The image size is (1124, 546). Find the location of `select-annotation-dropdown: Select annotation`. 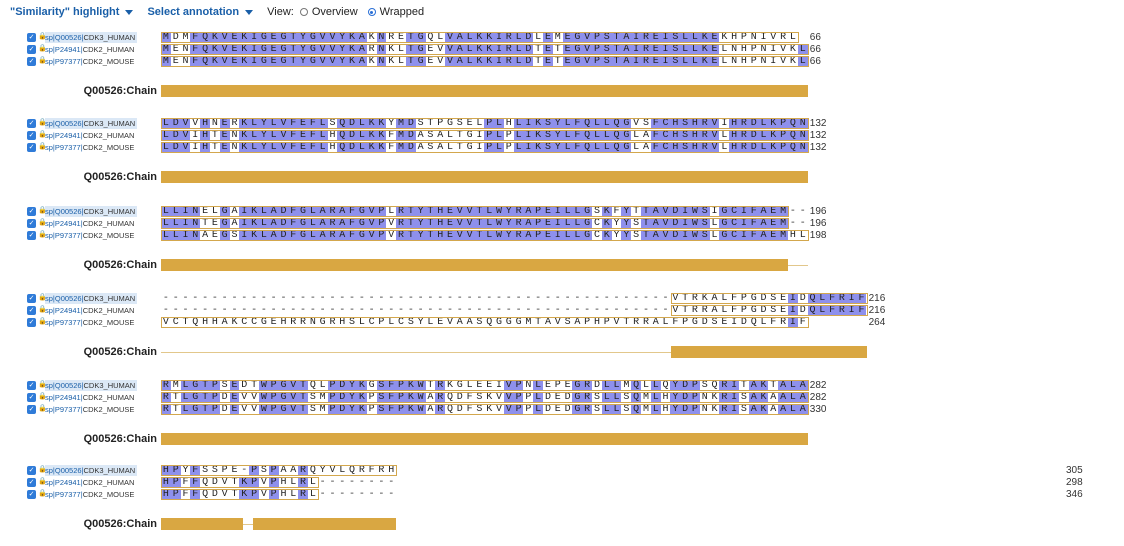

select-annotation-dropdown: Select annotation is located at coordinates (193, 12).